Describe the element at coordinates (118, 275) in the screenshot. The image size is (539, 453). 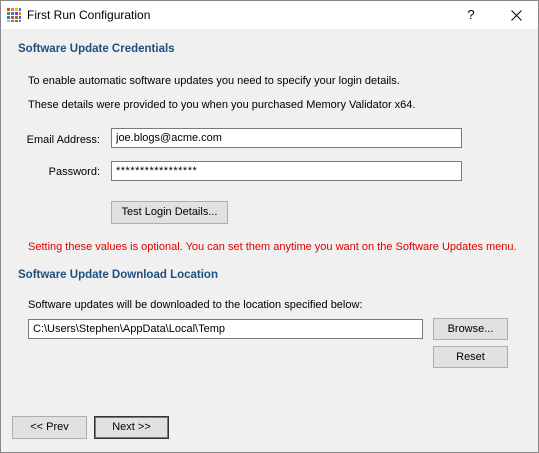
I see `download-heading: Software Update Download Location` at that location.